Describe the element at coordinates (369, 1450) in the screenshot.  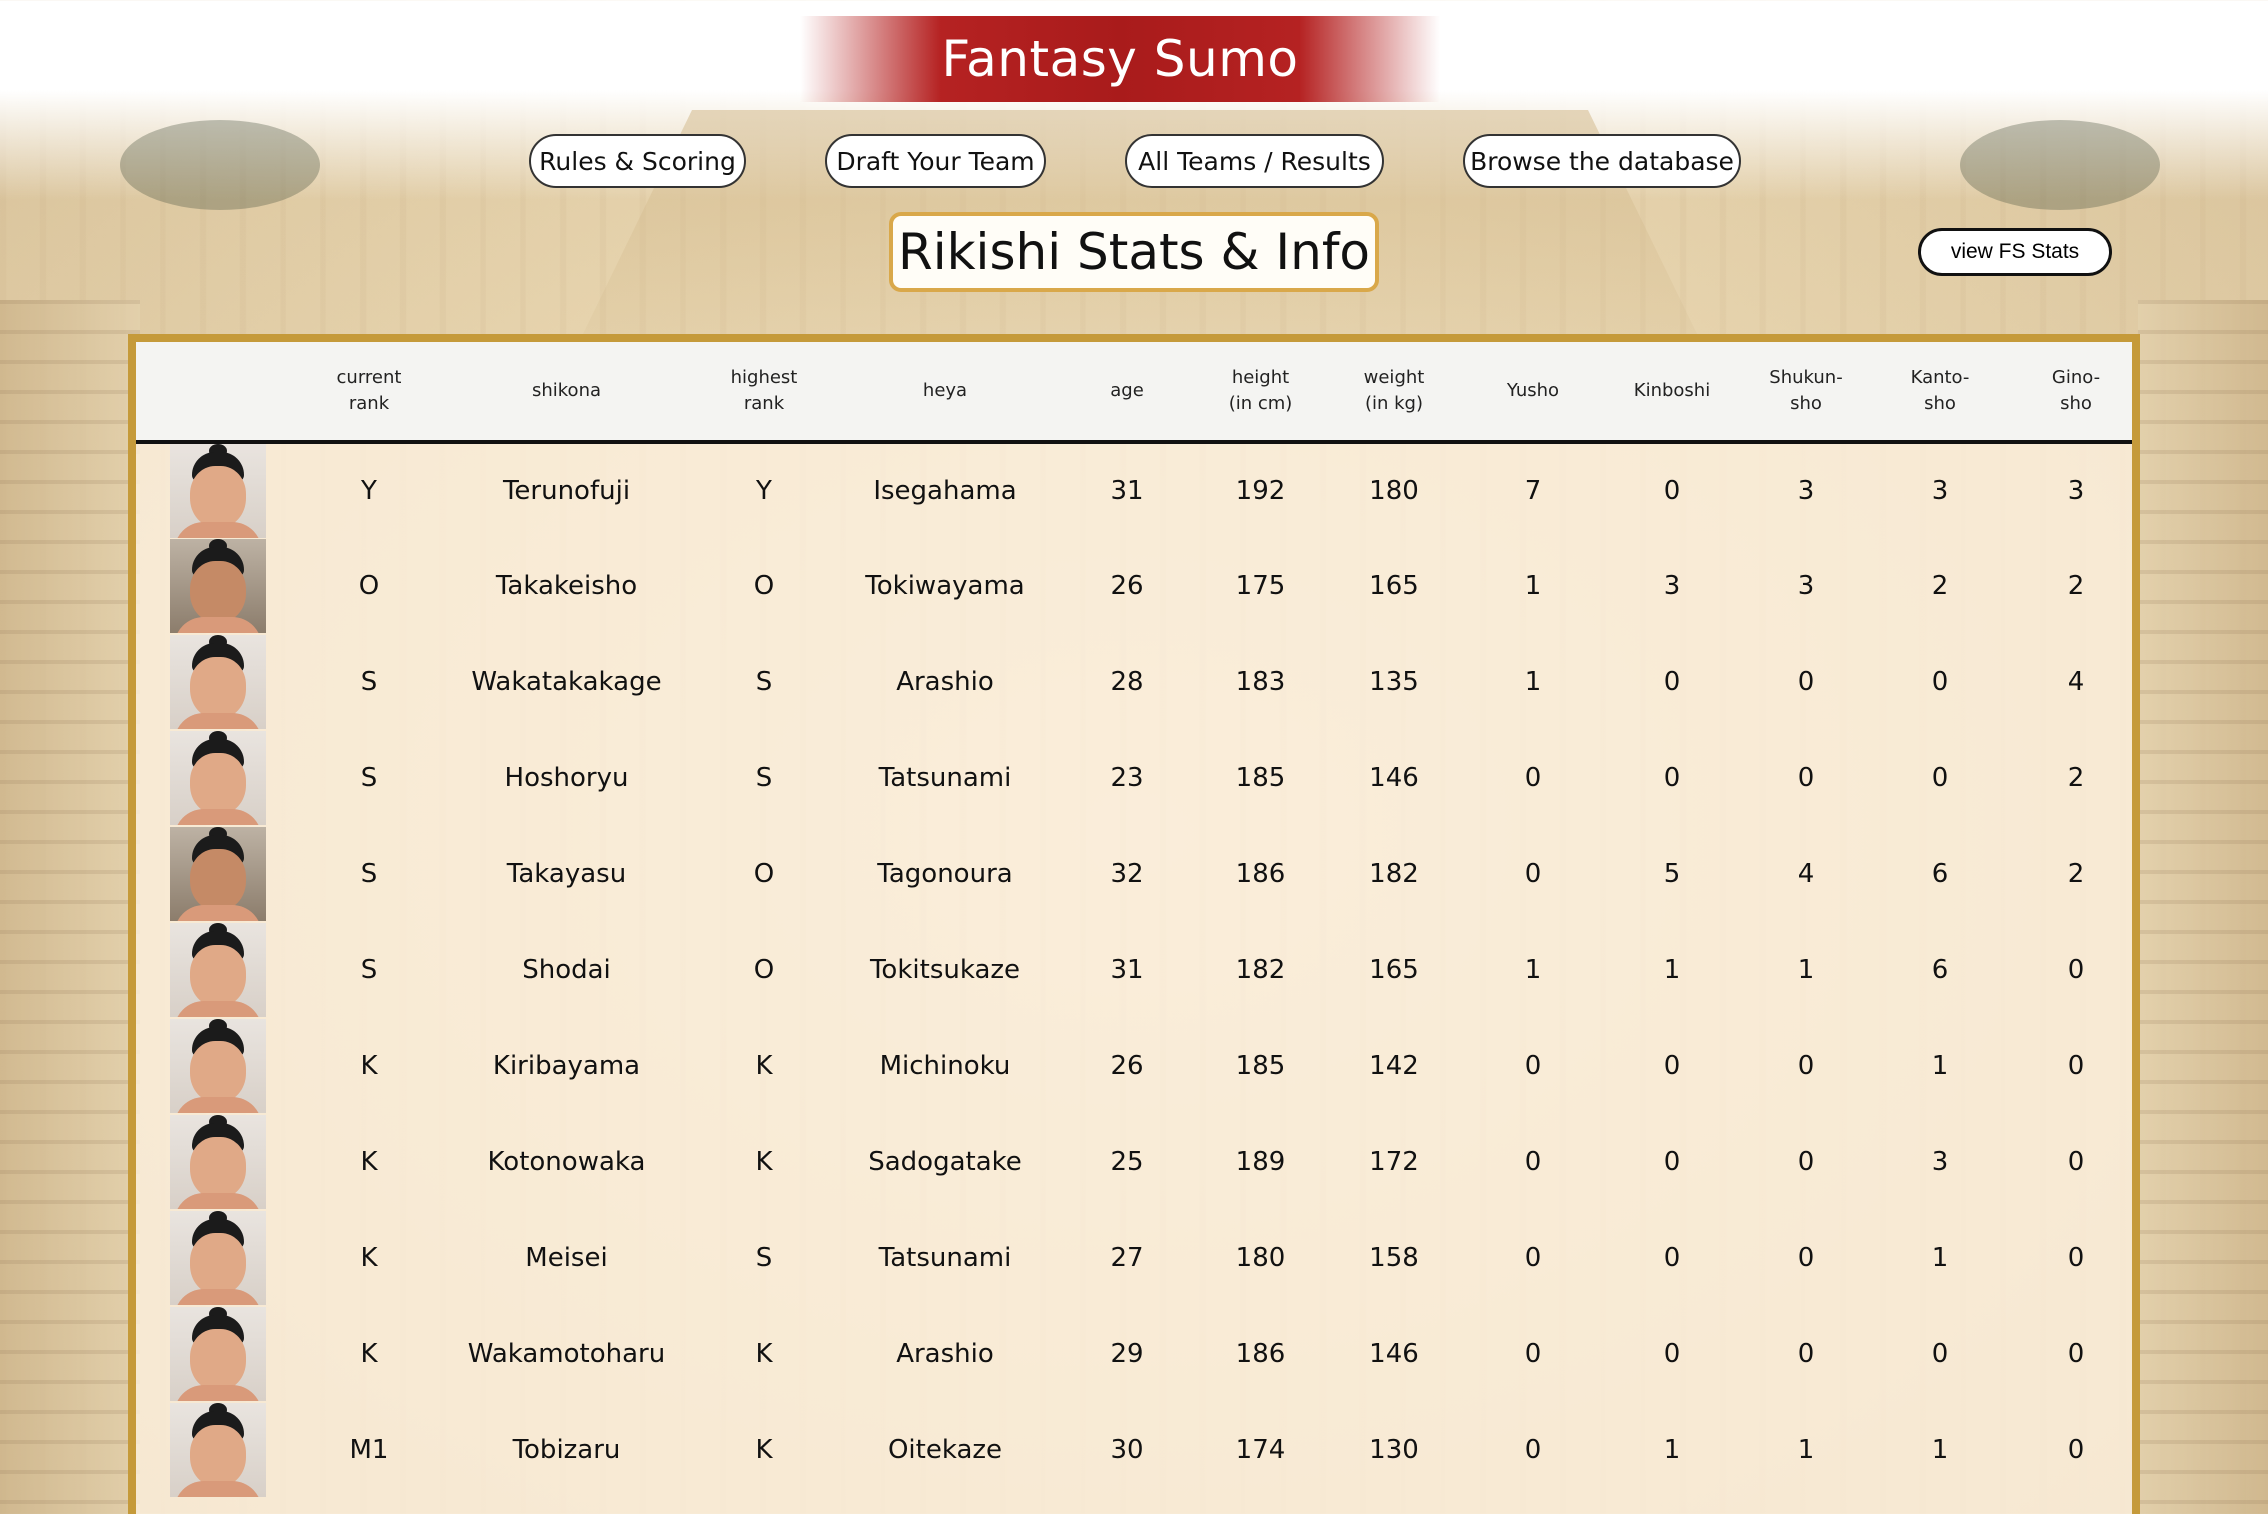
I see `cell-current-rank: M1` at that location.